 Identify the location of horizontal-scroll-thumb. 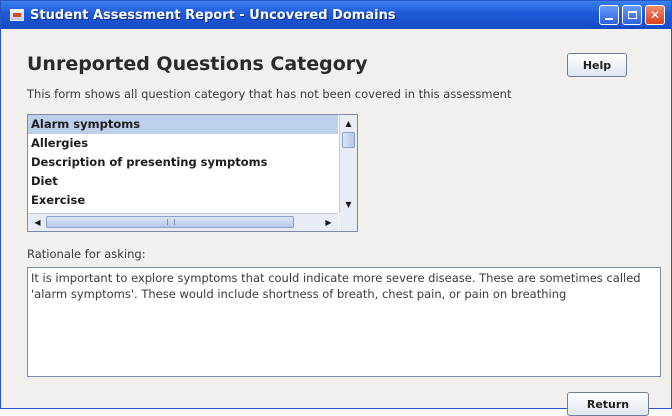
(170, 222).